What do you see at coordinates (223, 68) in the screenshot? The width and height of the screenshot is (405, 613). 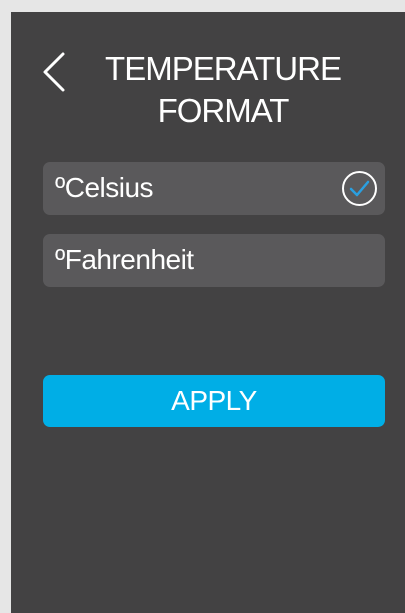 I see `page-title-line-1: TEMPERATURE` at bounding box center [223, 68].